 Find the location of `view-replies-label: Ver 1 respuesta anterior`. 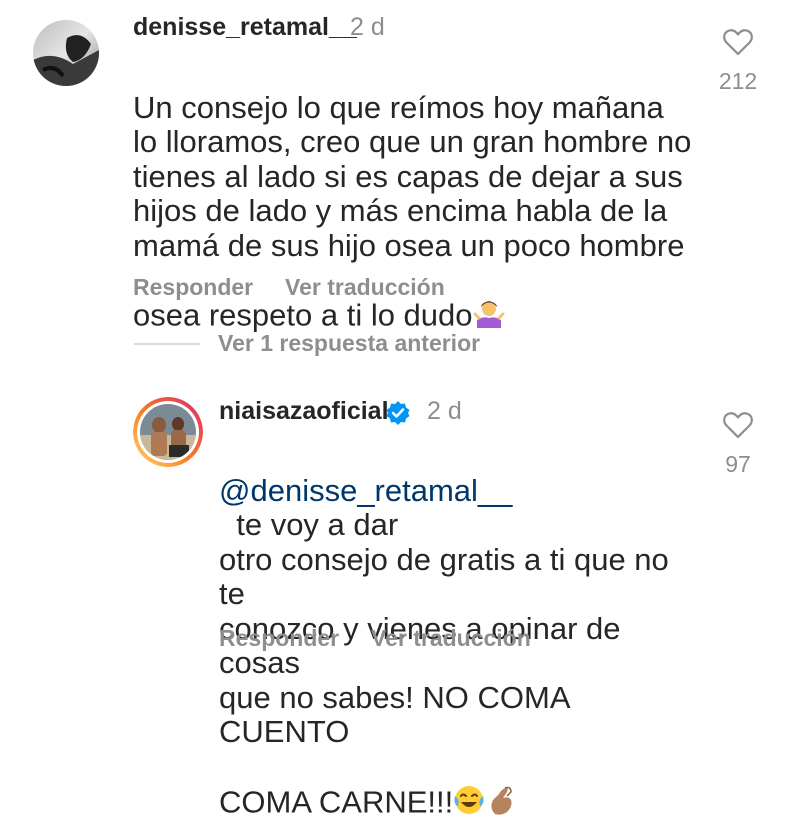

view-replies-label: Ver 1 respuesta anterior is located at coordinates (349, 343).